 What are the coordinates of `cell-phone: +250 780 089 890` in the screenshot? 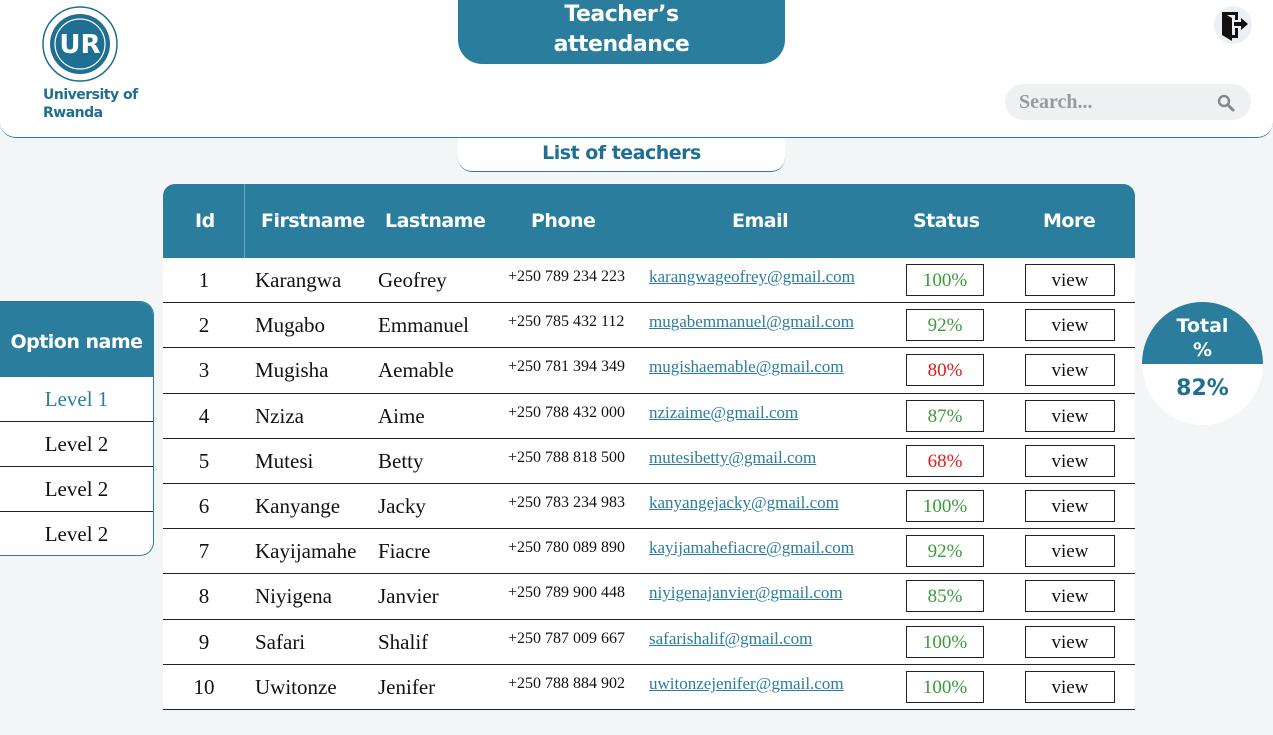 It's located at (567, 548).